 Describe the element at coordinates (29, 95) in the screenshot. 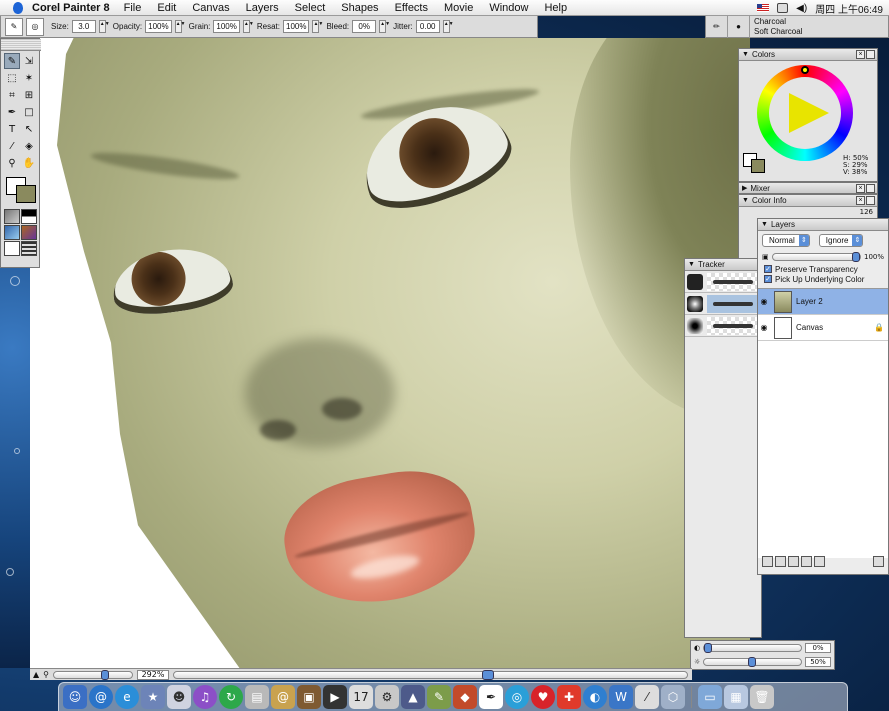

I see `transform-icon: ⊞` at that location.